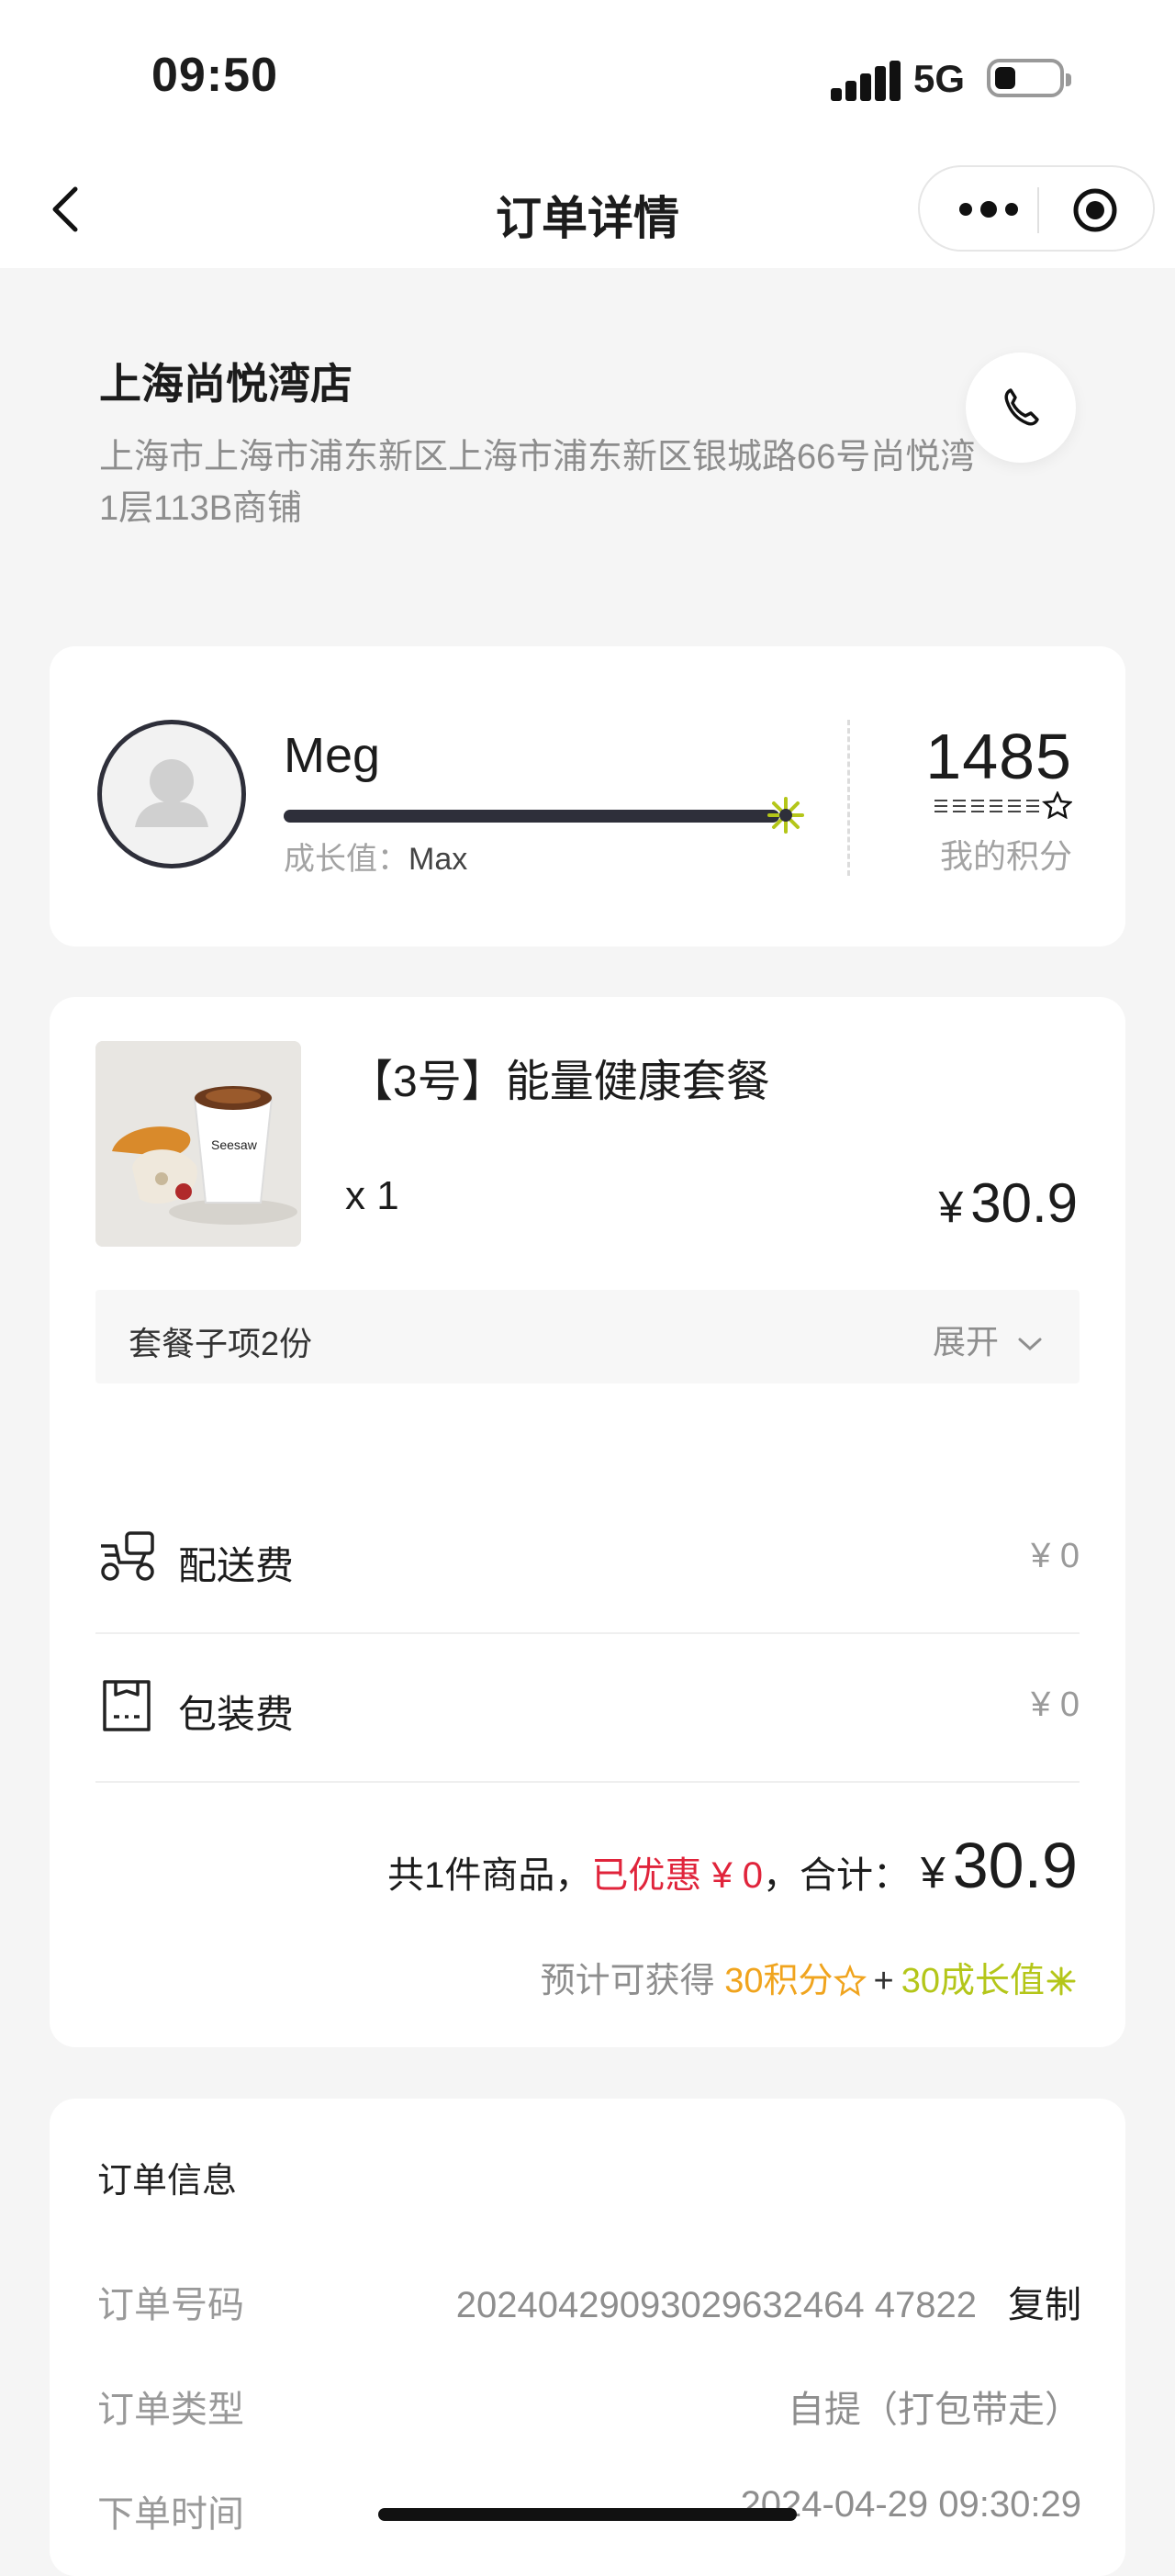 This screenshot has height=2576, width=1175. I want to click on growth-star-icon, so click(786, 815).